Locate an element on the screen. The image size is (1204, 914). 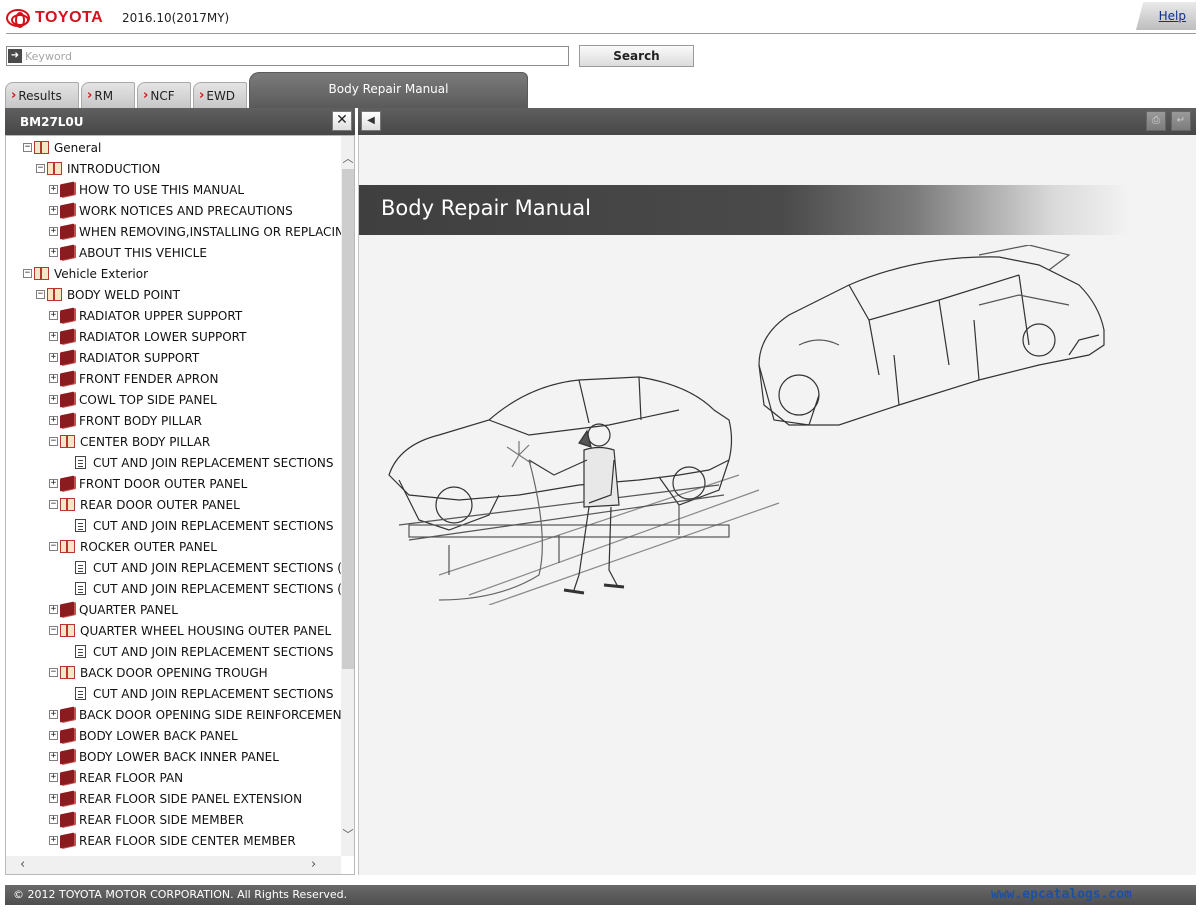
tree-item: − General is located at coordinates (62, 147).